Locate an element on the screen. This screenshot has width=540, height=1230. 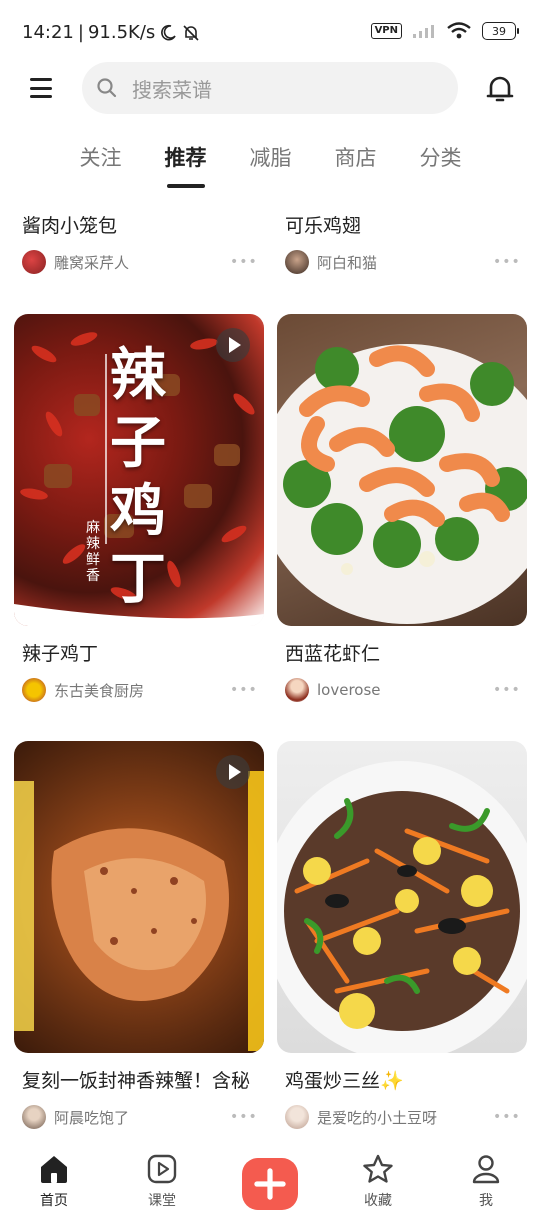
search-input: 搜索菜谱 is located at coordinates (270, 88).